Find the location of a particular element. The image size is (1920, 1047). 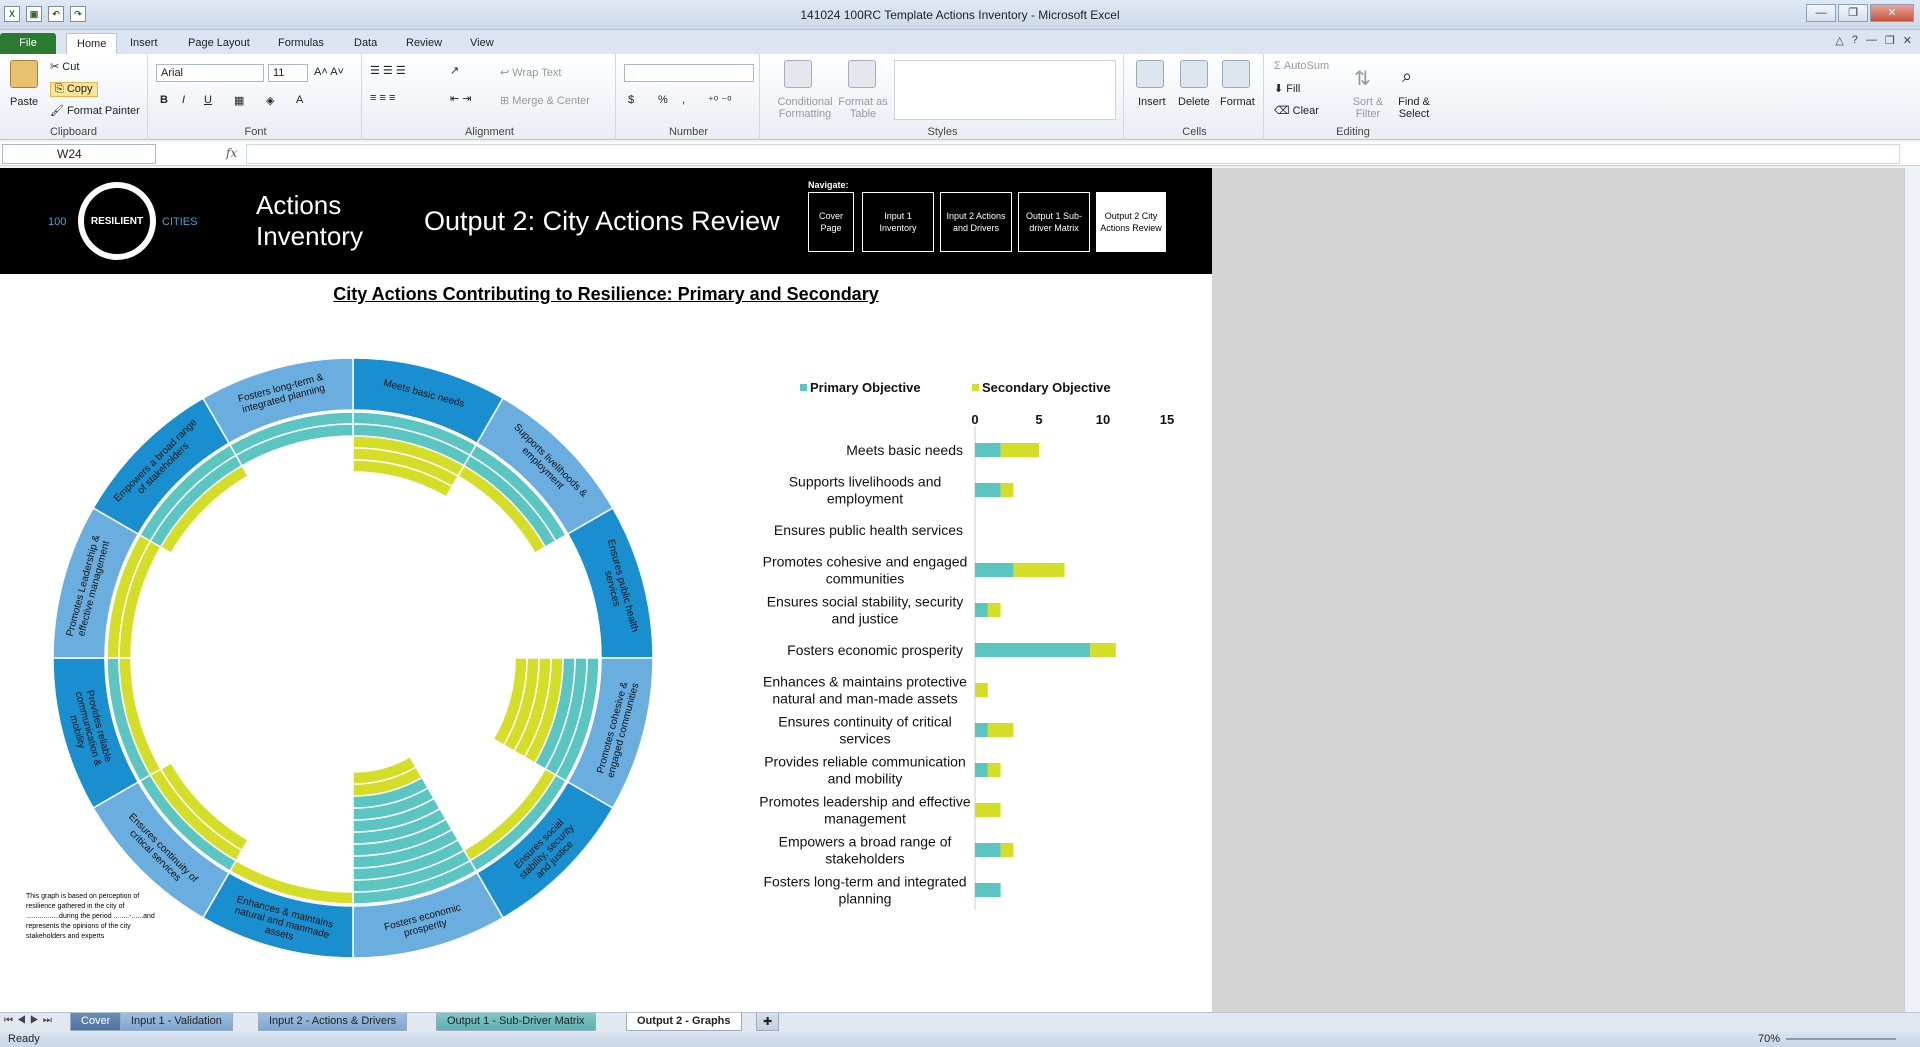

bar-primary is located at coordinates (981, 730).